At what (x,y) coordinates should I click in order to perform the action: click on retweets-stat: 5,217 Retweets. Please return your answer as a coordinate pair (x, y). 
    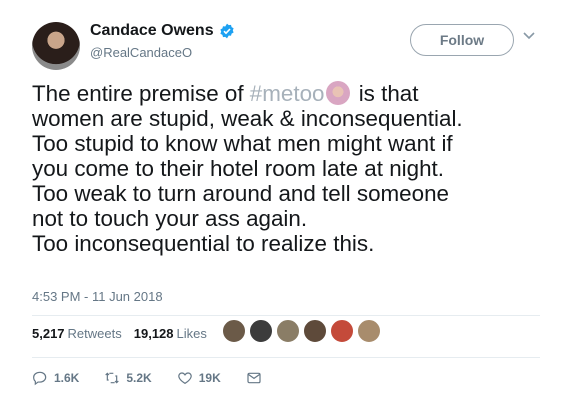
    Looking at the image, I should click on (77, 333).